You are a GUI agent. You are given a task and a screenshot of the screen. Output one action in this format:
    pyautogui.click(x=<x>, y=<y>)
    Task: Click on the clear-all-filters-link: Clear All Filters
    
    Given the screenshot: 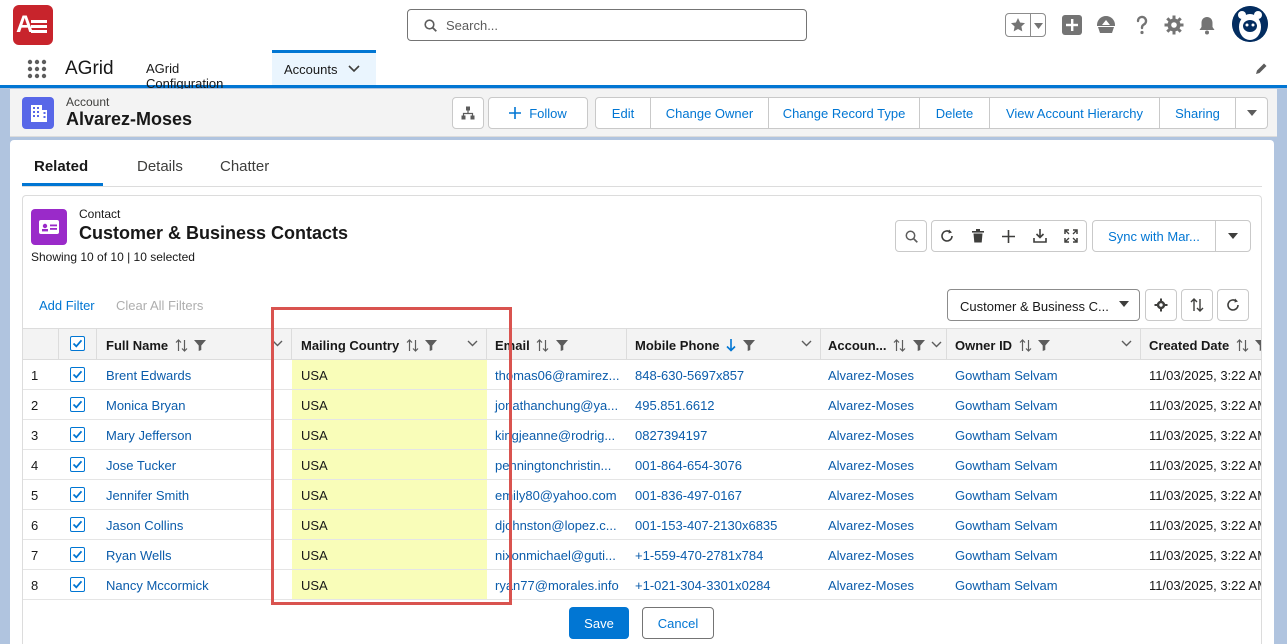 What is the action you would take?
    pyautogui.click(x=159, y=305)
    